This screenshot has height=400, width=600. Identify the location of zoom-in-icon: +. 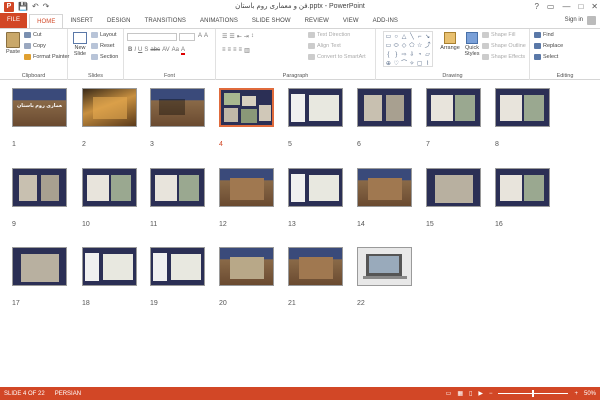
(576, 394).